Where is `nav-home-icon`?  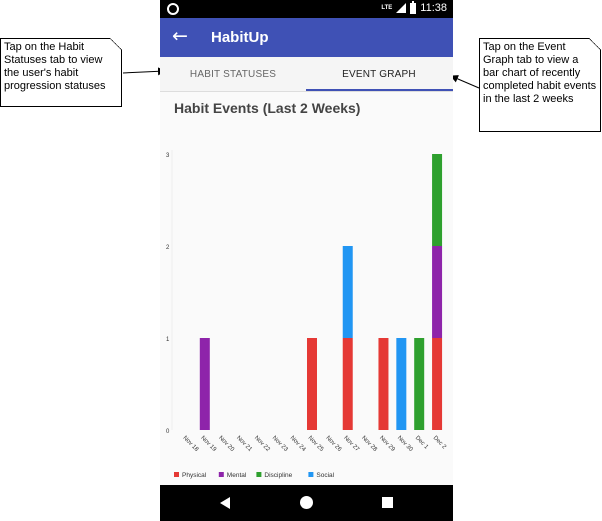 nav-home-icon is located at coordinates (306, 502).